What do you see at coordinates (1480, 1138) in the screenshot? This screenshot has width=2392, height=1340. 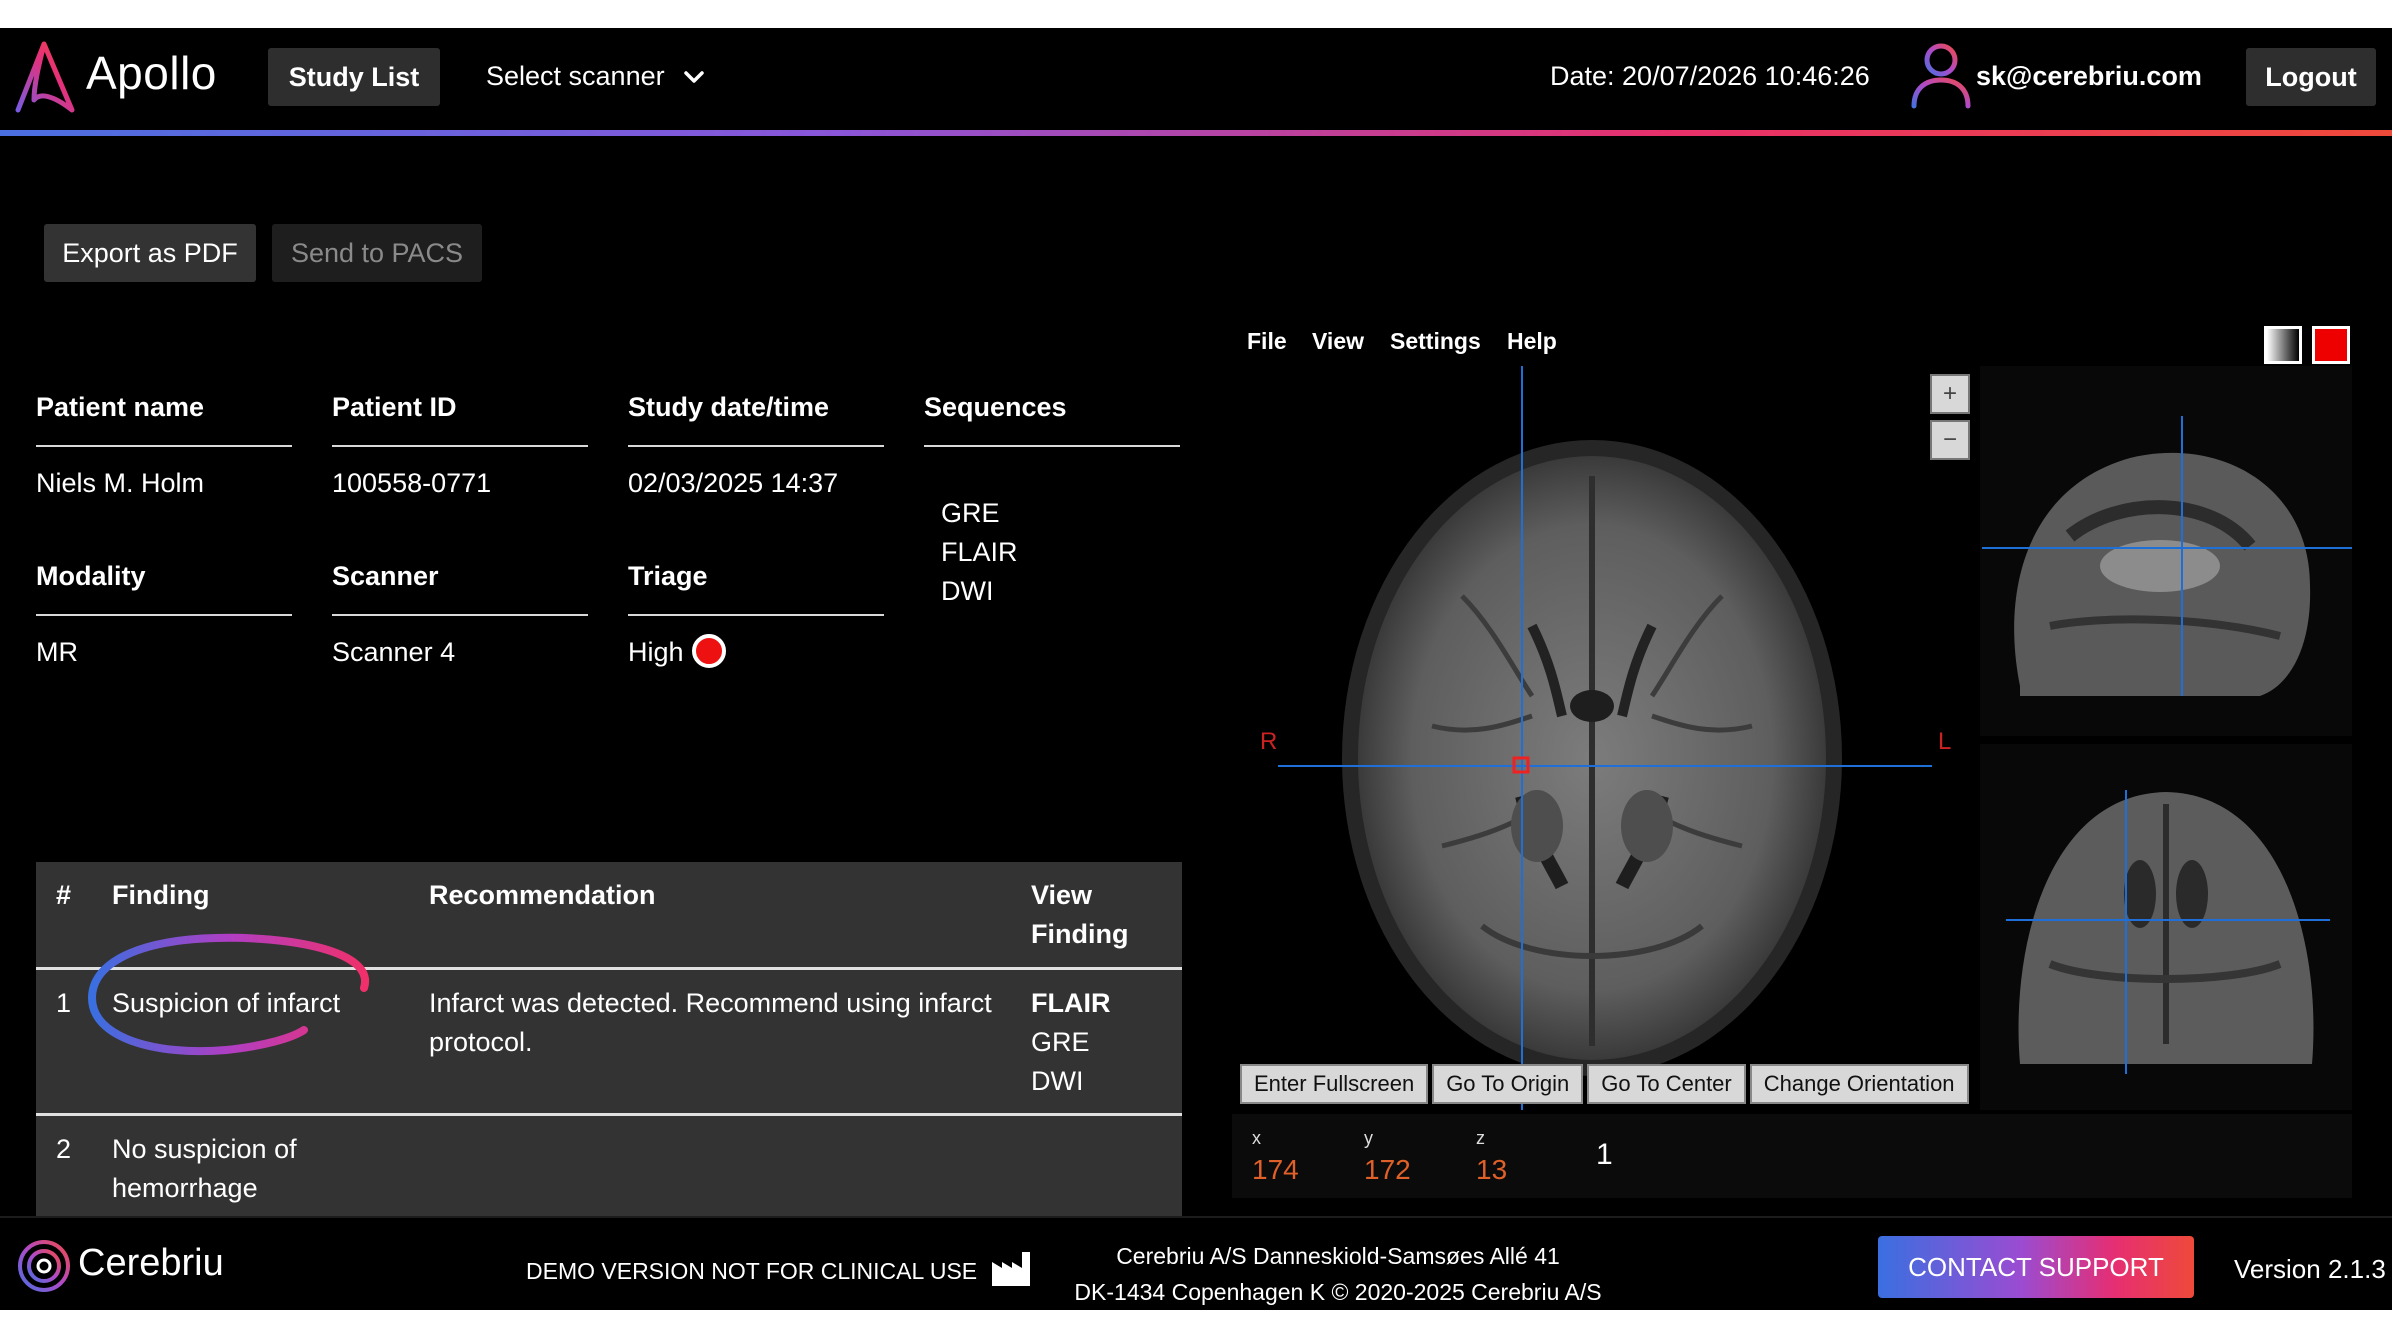 I see `coord-z-label: z` at bounding box center [1480, 1138].